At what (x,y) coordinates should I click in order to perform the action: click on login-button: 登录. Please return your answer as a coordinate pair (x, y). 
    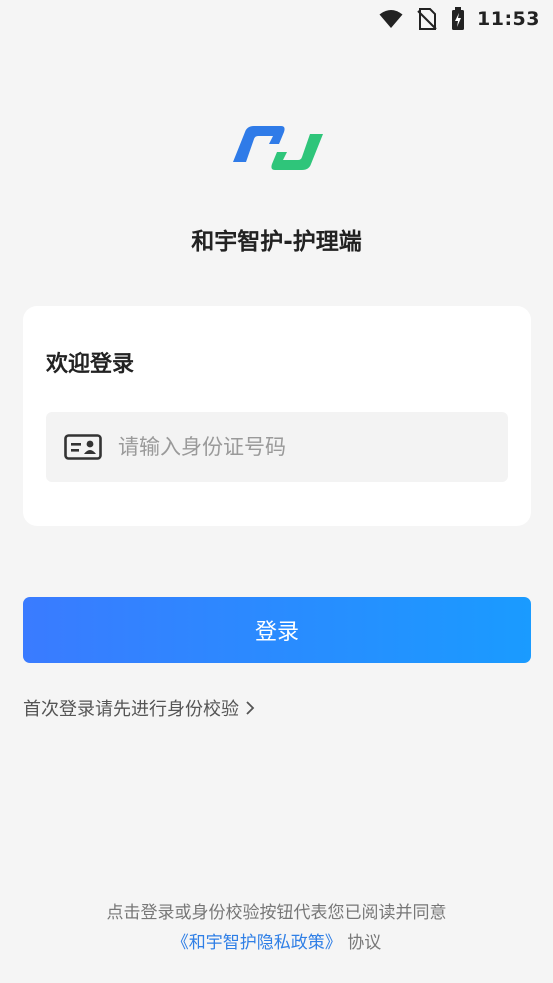
    Looking at the image, I should click on (277, 630).